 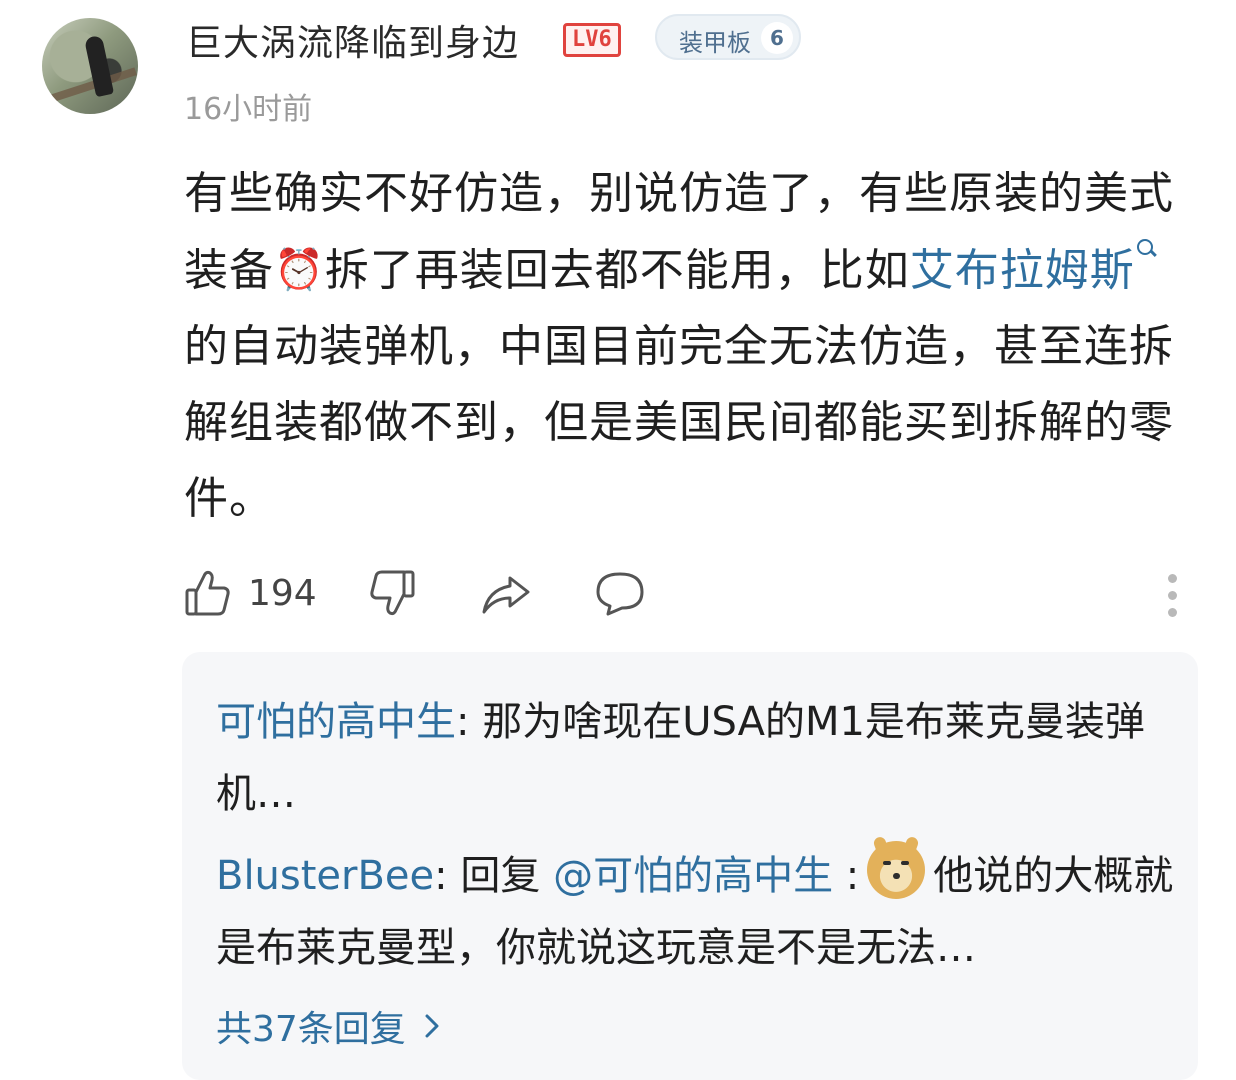 What do you see at coordinates (207, 593) in the screenshot?
I see `thumbs-up-icon` at bounding box center [207, 593].